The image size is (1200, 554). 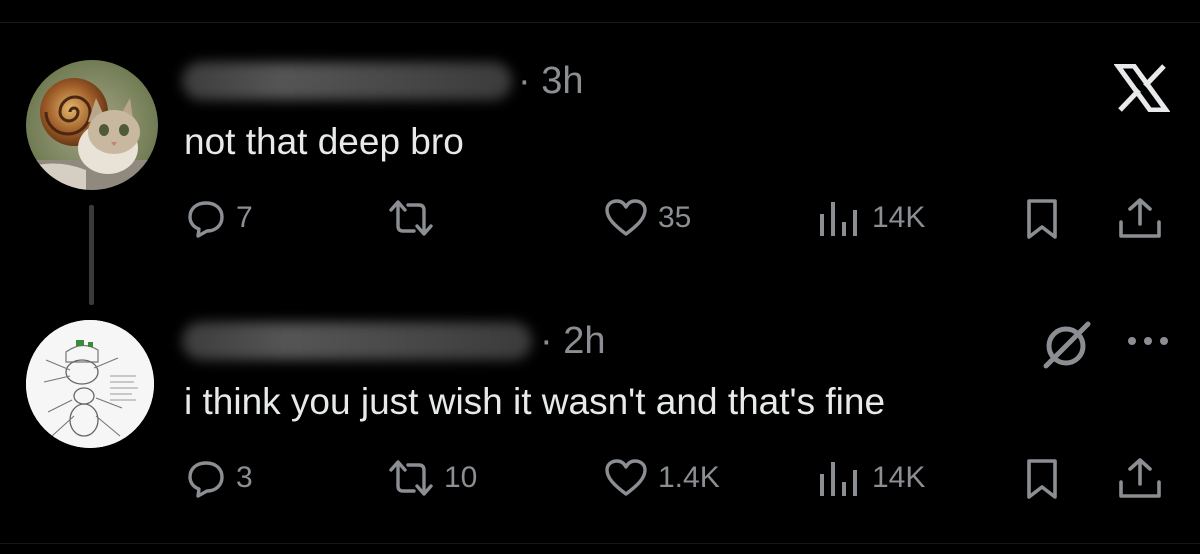 I want to click on reply-button: 7, so click(x=219, y=218).